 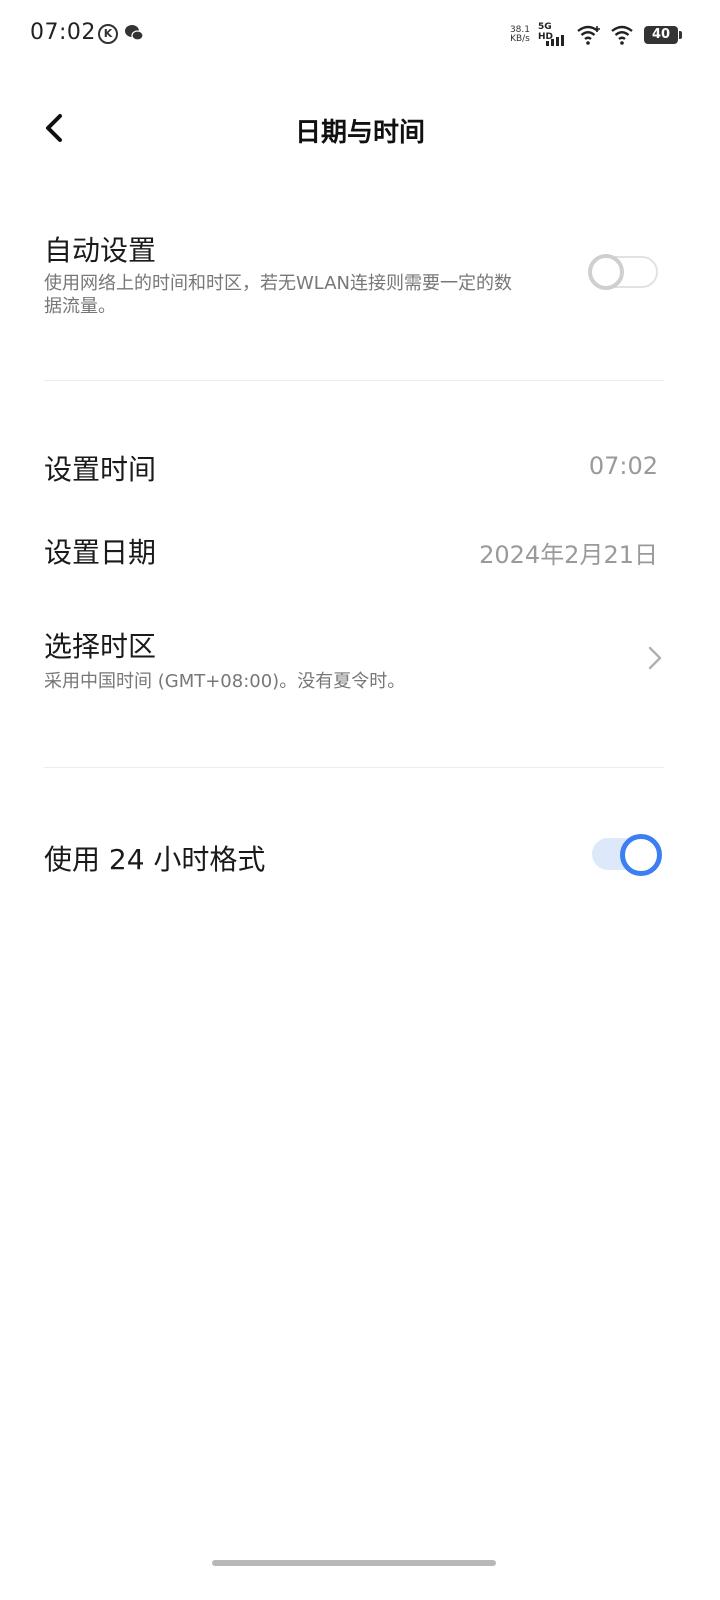 I want to click on set-date-title: 设置日期, so click(x=100, y=552).